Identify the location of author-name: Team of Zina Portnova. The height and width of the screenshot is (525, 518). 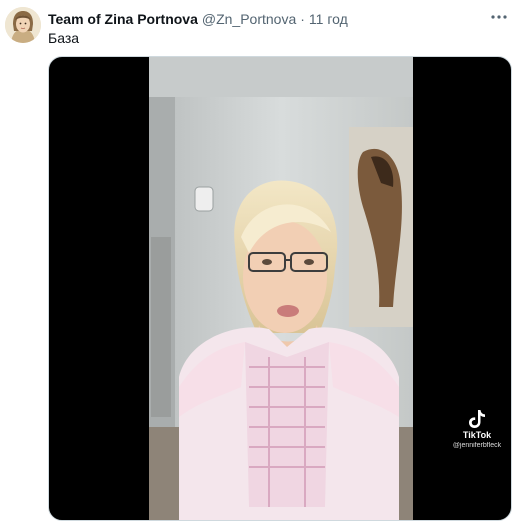
(123, 19).